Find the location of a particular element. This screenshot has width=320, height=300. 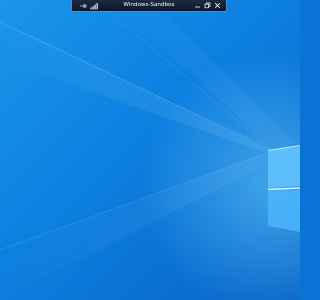

close-icon is located at coordinates (217, 6).